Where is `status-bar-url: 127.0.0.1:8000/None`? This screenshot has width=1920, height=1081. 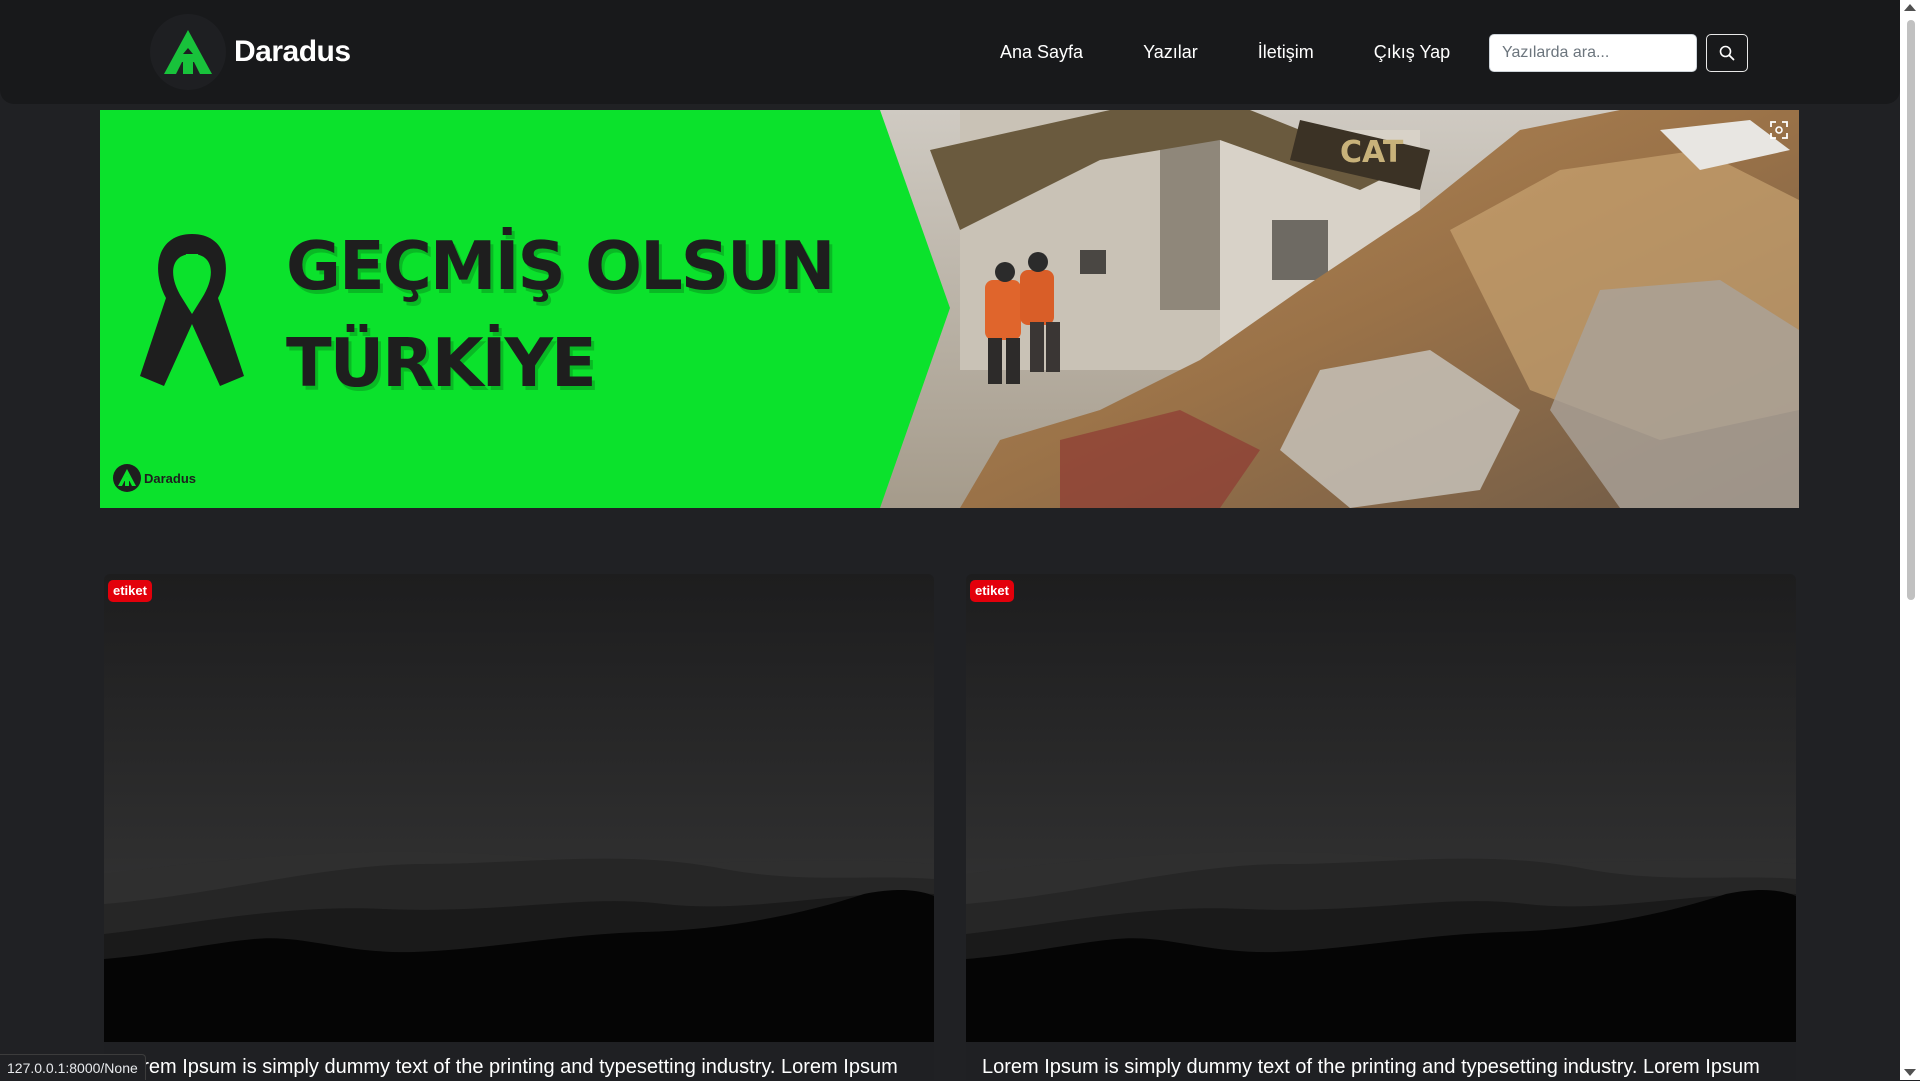 status-bar-url: 127.0.0.1:8000/None is located at coordinates (73, 1067).